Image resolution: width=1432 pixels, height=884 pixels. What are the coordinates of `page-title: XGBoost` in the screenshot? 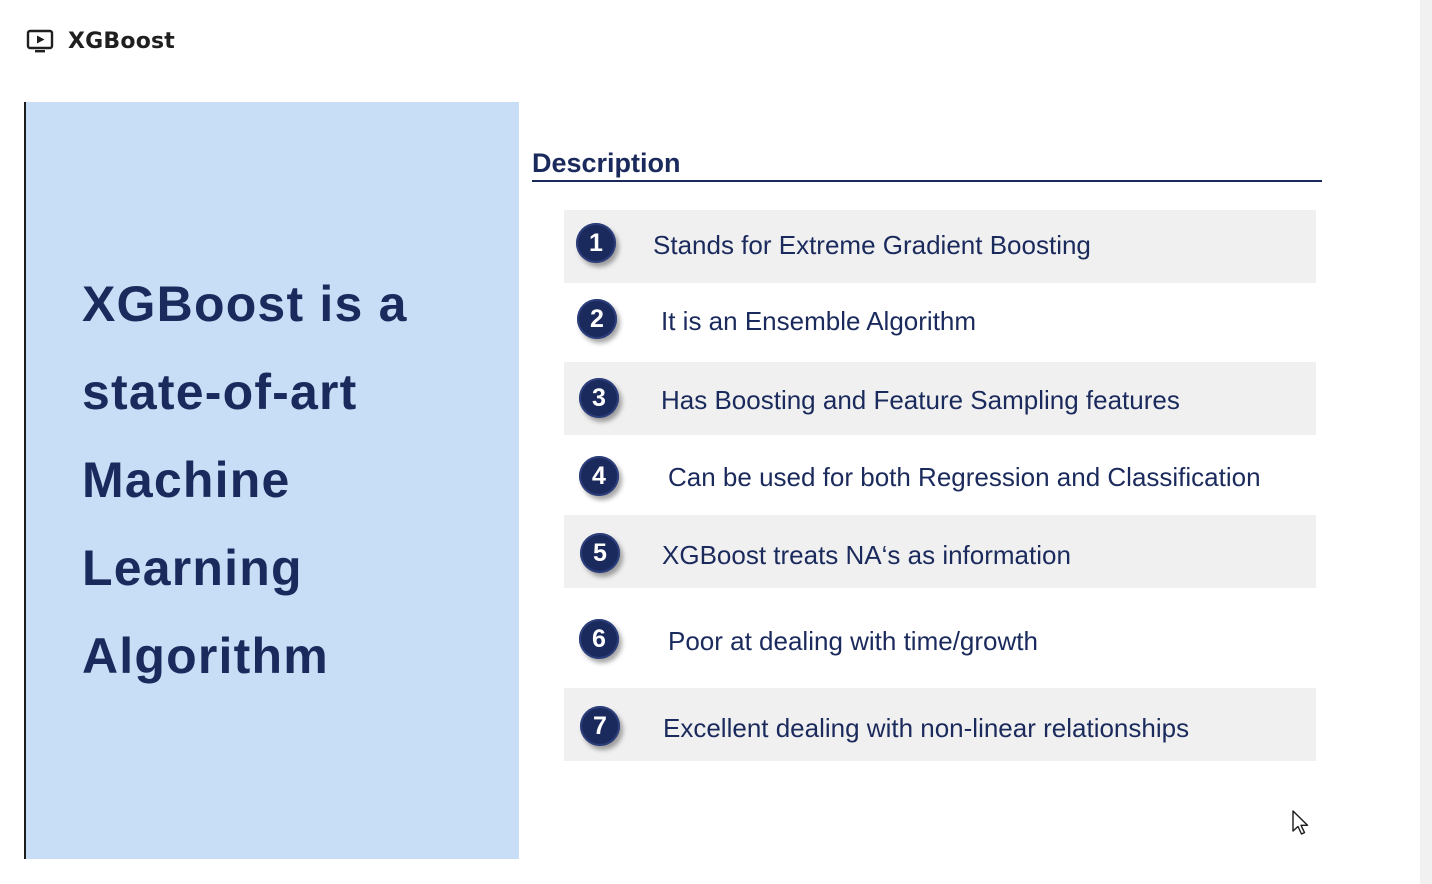 It's located at (122, 41).